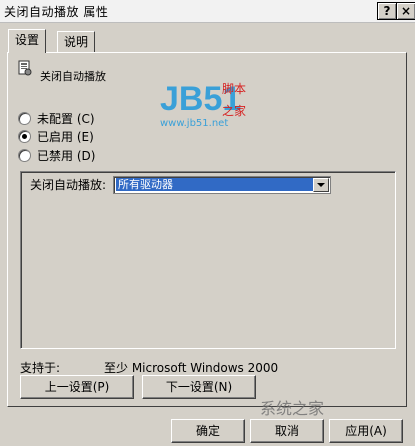 The height and width of the screenshot is (446, 415). Describe the element at coordinates (40, 368) in the screenshot. I see `supported-label: 支持于:` at that location.